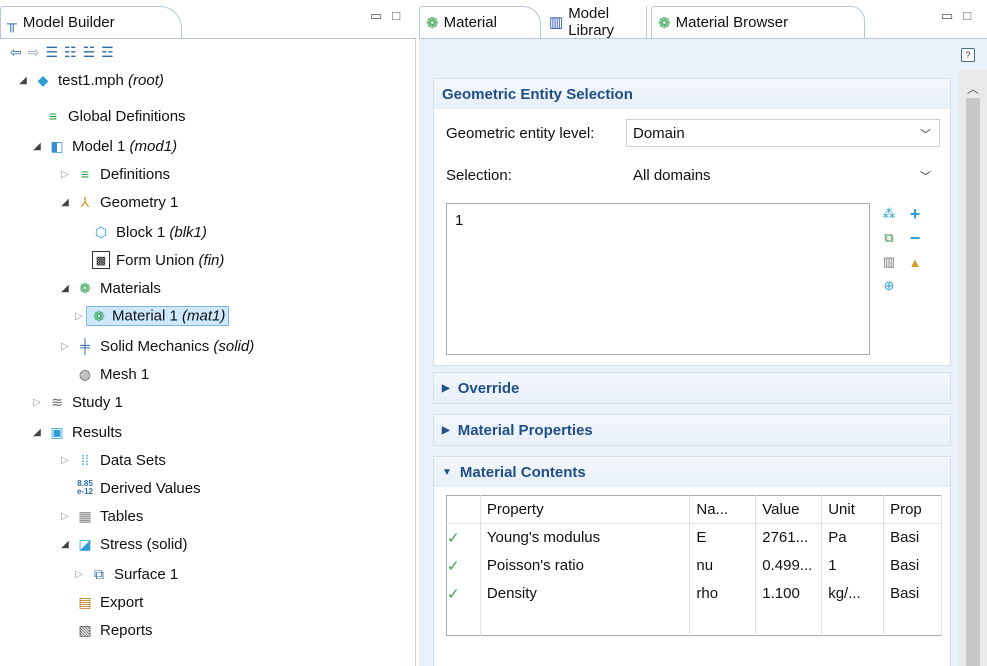 The height and width of the screenshot is (666, 987). I want to click on select-objects-icon: ⁂, so click(889, 214).